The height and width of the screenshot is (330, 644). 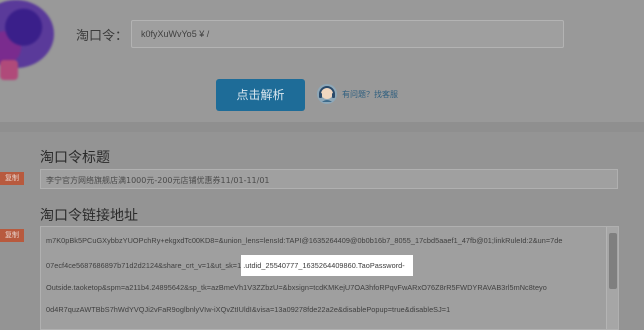 I want to click on customer-service-icon, so click(x=327, y=94).